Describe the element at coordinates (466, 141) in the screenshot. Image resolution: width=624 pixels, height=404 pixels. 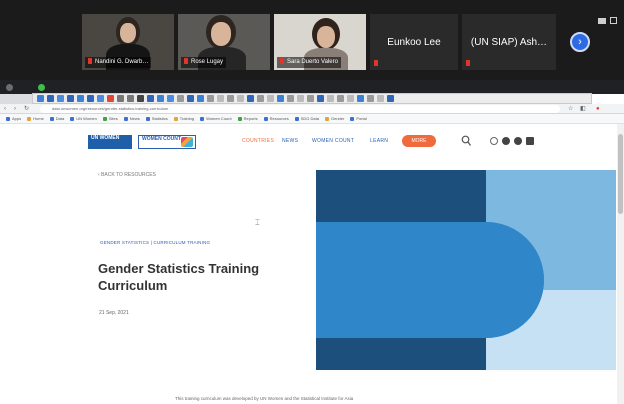
I see `search-icon` at that location.